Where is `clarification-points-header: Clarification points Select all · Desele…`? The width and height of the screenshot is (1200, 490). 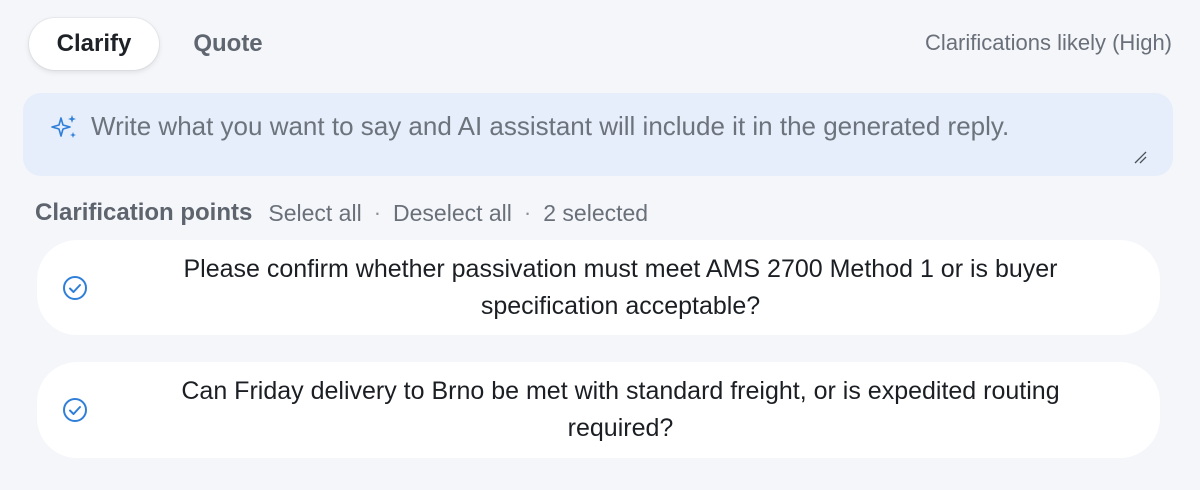
clarification-points-header: Clarification points Select all · Desele… is located at coordinates (341, 213).